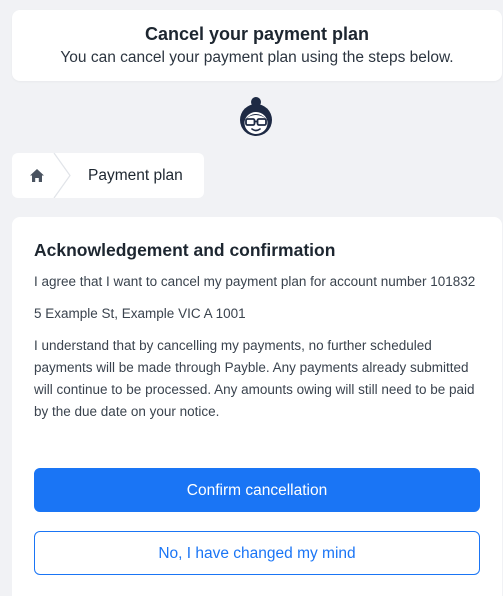  I want to click on breadcrumb-separator, so click(62, 175).